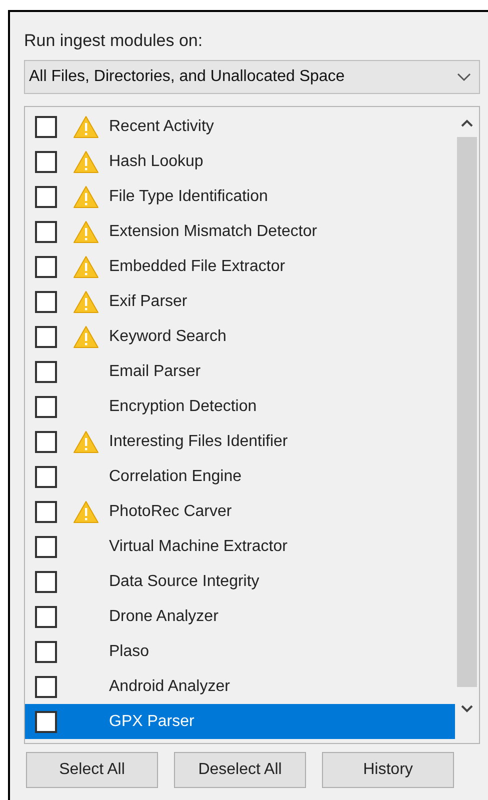 This screenshot has width=488, height=800. What do you see at coordinates (163, 616) in the screenshot?
I see `module-name: Drone Analyzer` at bounding box center [163, 616].